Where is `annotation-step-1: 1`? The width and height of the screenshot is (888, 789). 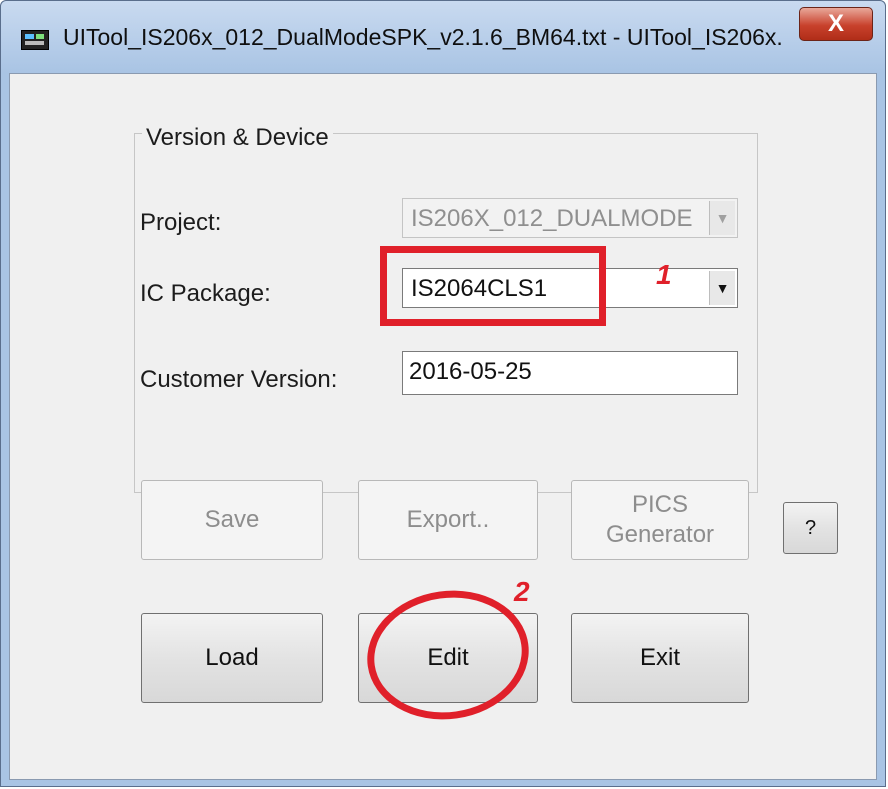 annotation-step-1: 1 is located at coordinates (664, 274).